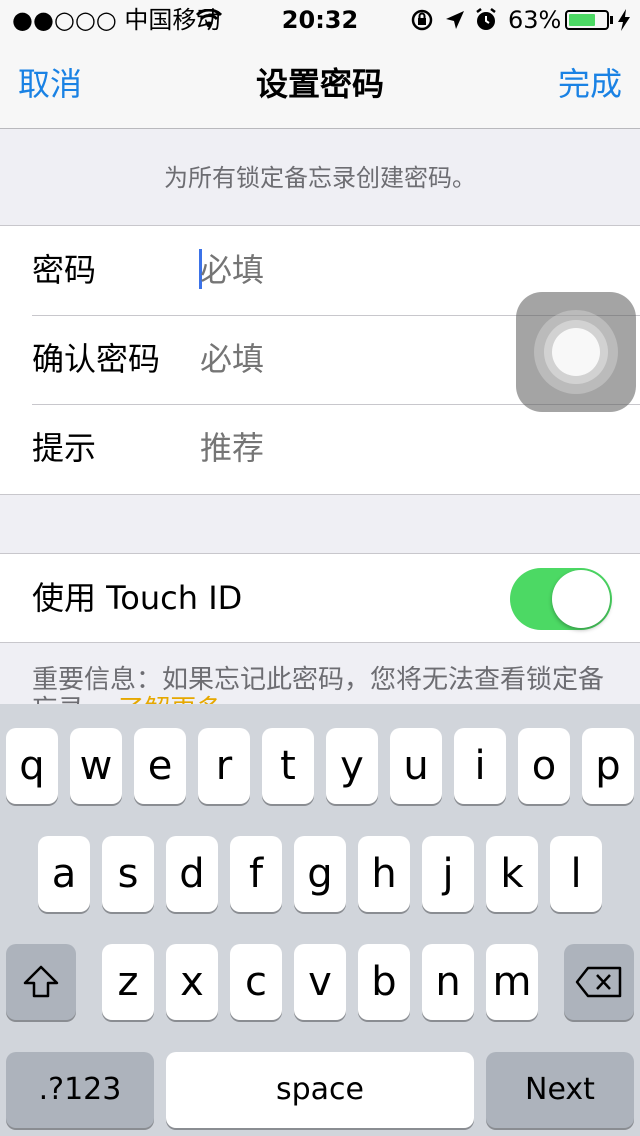 Image resolution: width=640 pixels, height=1136 pixels. I want to click on hint-label: 提示, so click(64, 448).